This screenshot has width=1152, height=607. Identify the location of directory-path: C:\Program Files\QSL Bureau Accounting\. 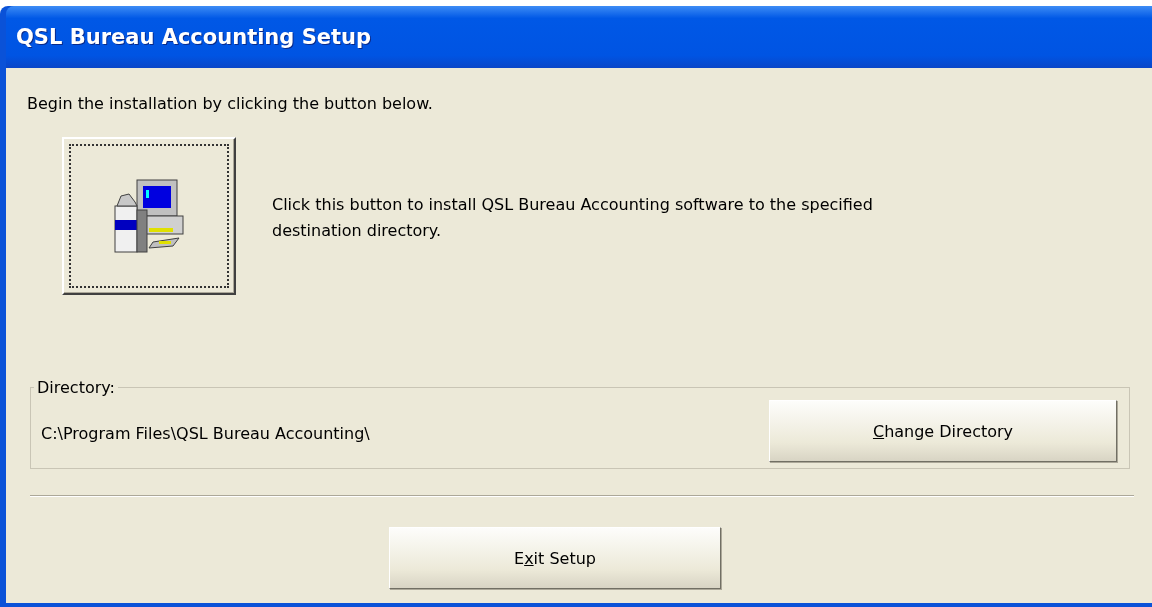
(205, 433).